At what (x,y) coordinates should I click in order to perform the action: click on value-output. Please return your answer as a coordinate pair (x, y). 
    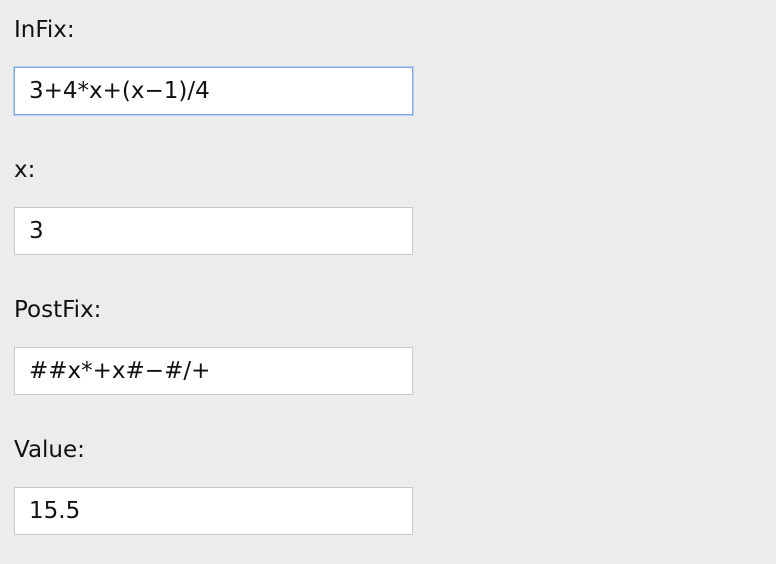
    Looking at the image, I should click on (213, 511).